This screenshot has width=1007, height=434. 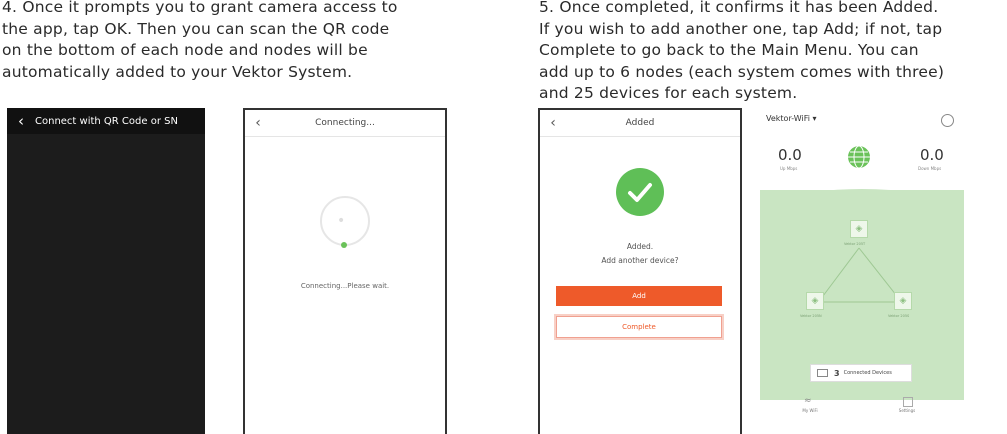 I want to click on globe-icon, so click(x=859, y=157).